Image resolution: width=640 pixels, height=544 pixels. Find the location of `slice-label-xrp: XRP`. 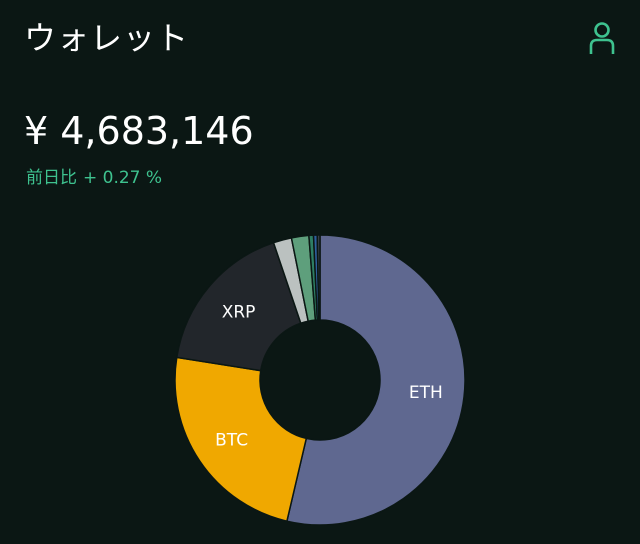

slice-label-xrp: XRP is located at coordinates (239, 312).